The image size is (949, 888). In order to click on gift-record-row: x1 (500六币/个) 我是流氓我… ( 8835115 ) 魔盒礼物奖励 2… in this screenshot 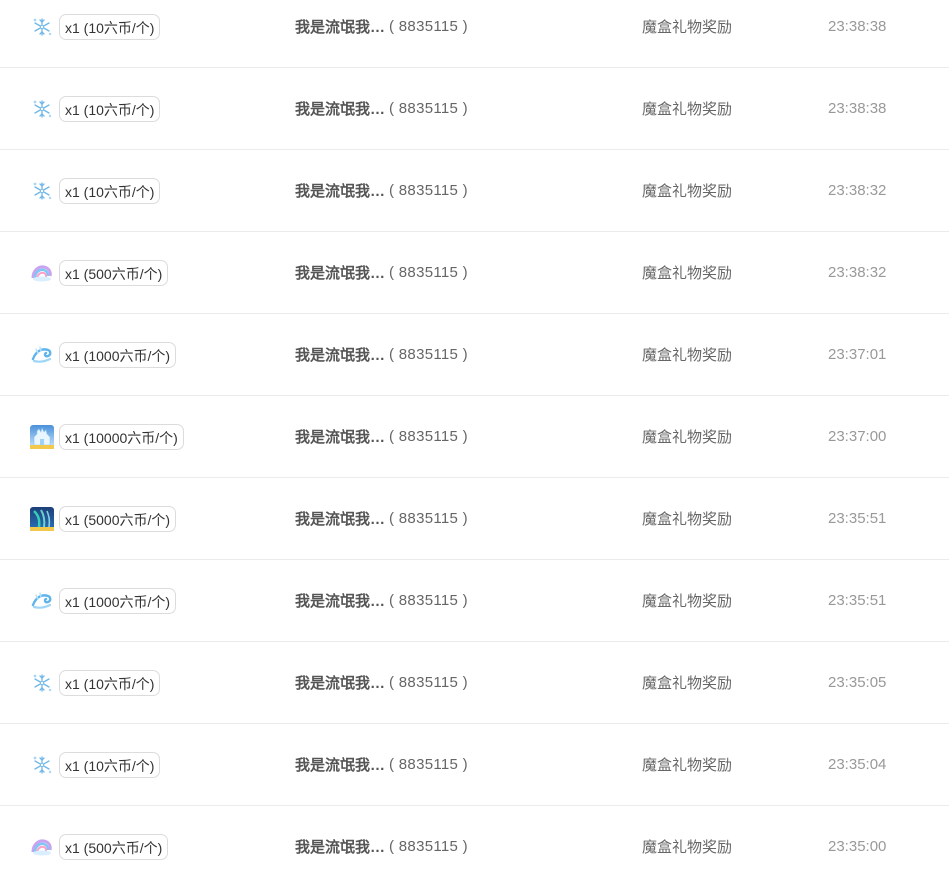, I will do `click(474, 273)`.